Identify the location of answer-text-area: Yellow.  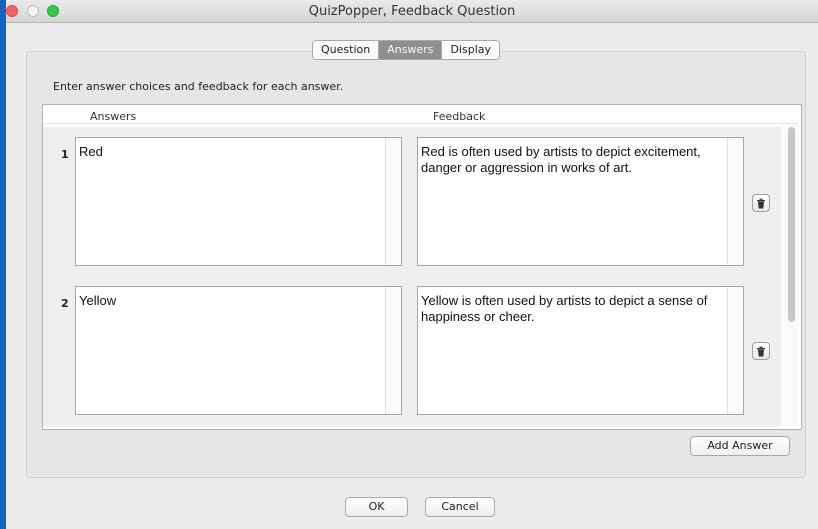
(238, 350).